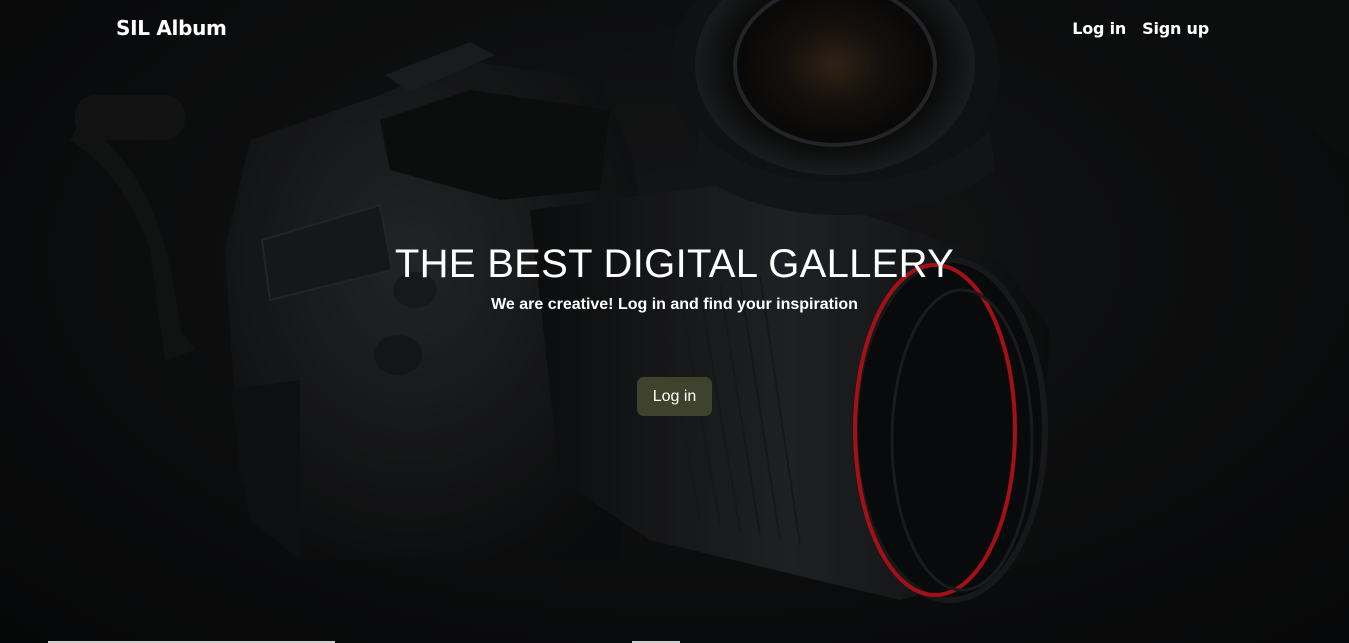  I want to click on nav-signup-link: Sign up, so click(1175, 28).